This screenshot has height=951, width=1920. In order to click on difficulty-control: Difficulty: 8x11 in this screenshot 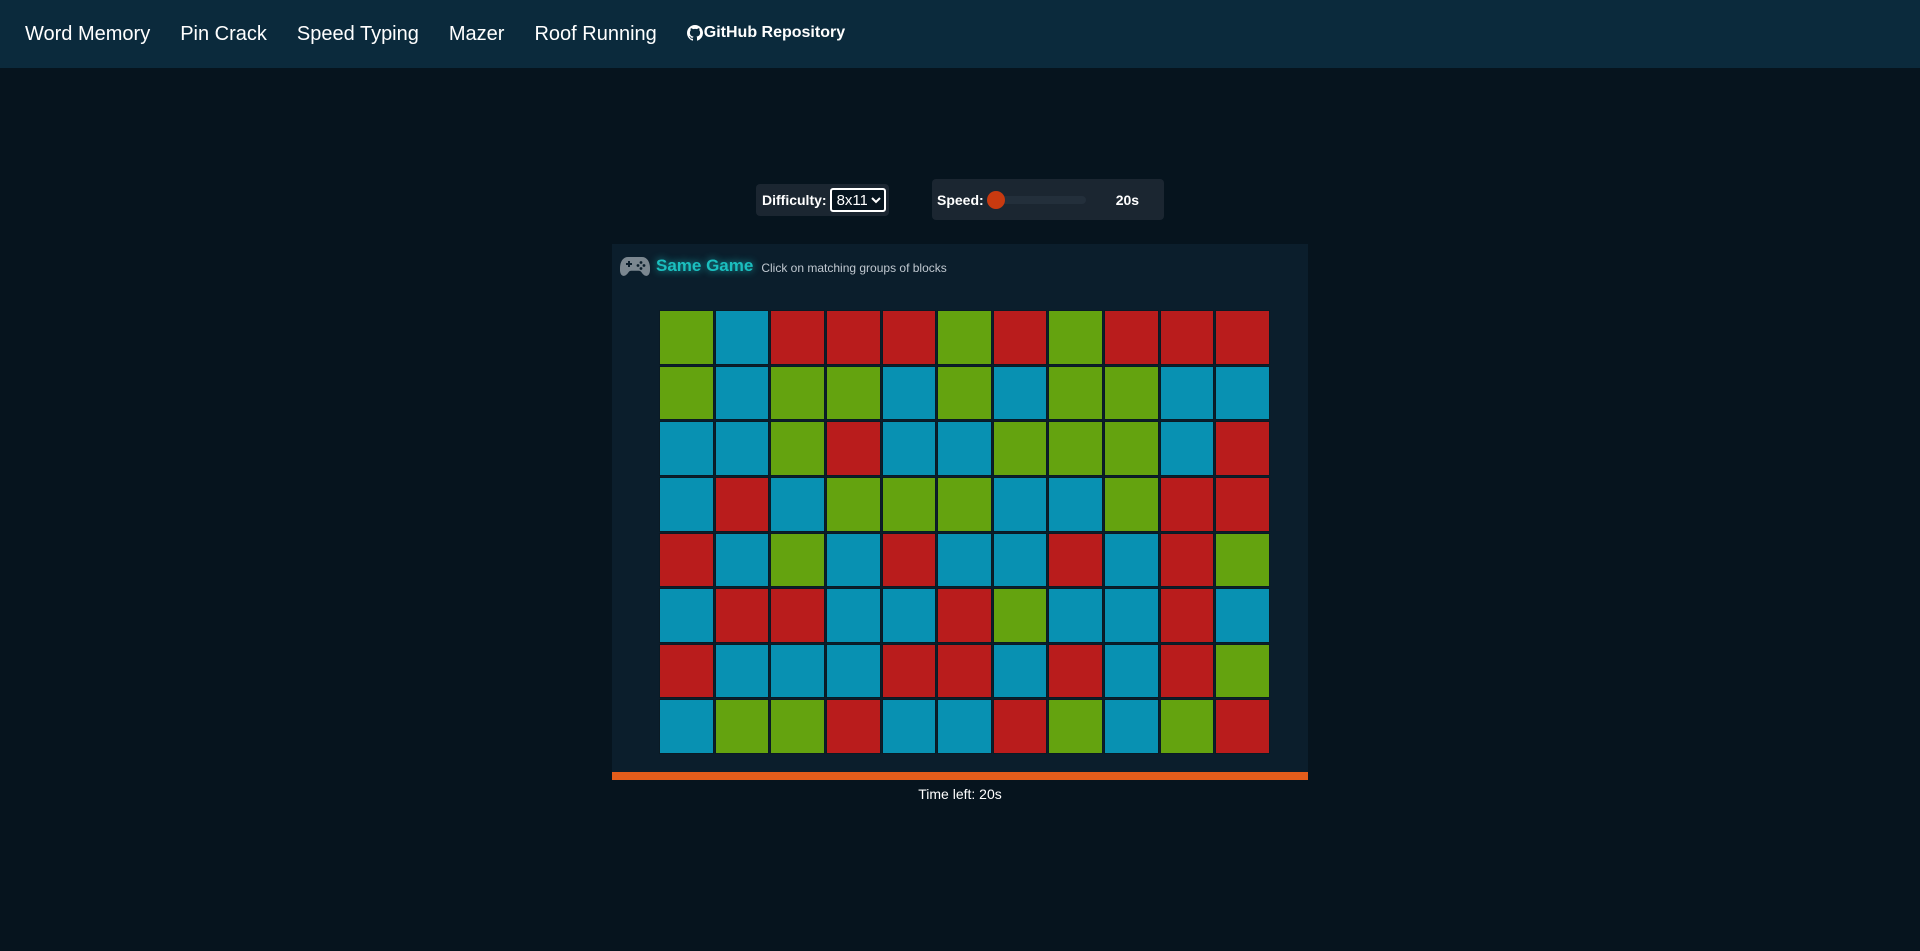, I will do `click(822, 200)`.